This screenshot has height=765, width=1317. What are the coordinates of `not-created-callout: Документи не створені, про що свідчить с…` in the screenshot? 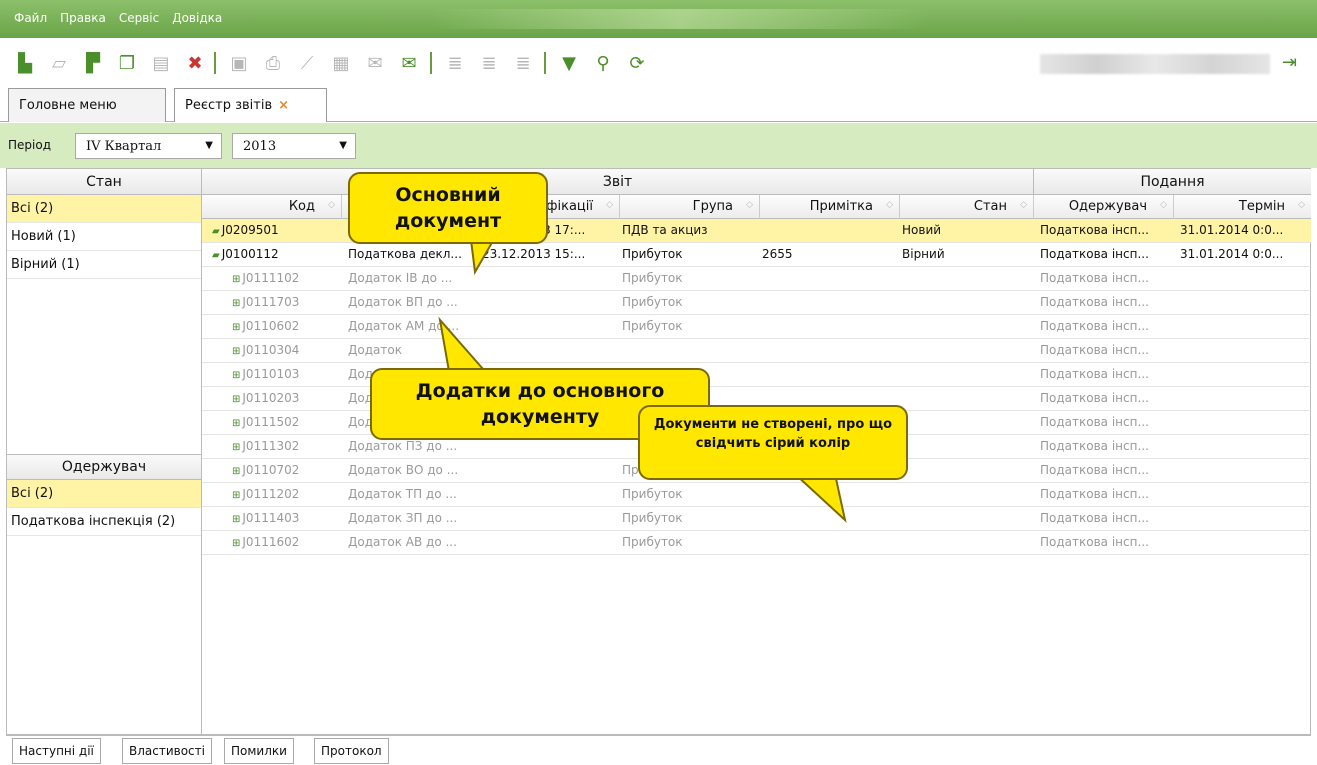 It's located at (773, 442).